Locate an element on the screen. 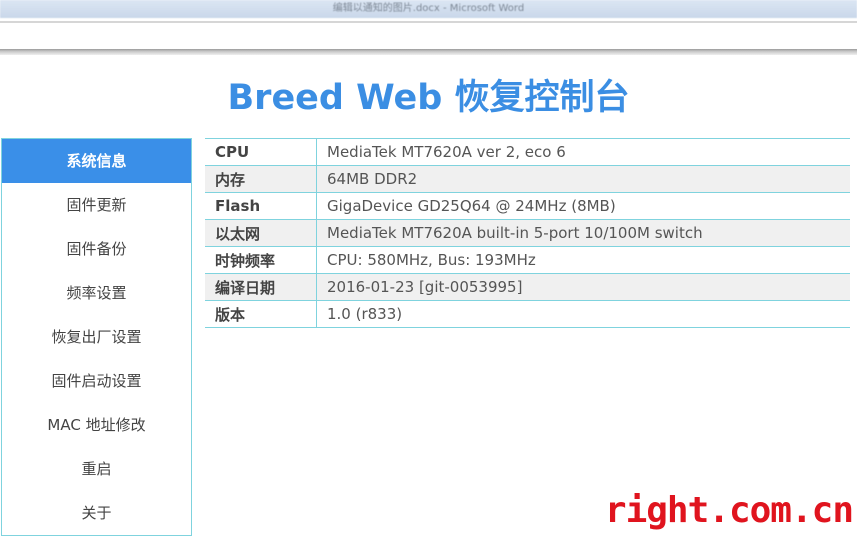 The width and height of the screenshot is (857, 539). row-value-flash: GigaDevice GD25Q64 @ 24MHz (8MB) is located at coordinates (583, 206).